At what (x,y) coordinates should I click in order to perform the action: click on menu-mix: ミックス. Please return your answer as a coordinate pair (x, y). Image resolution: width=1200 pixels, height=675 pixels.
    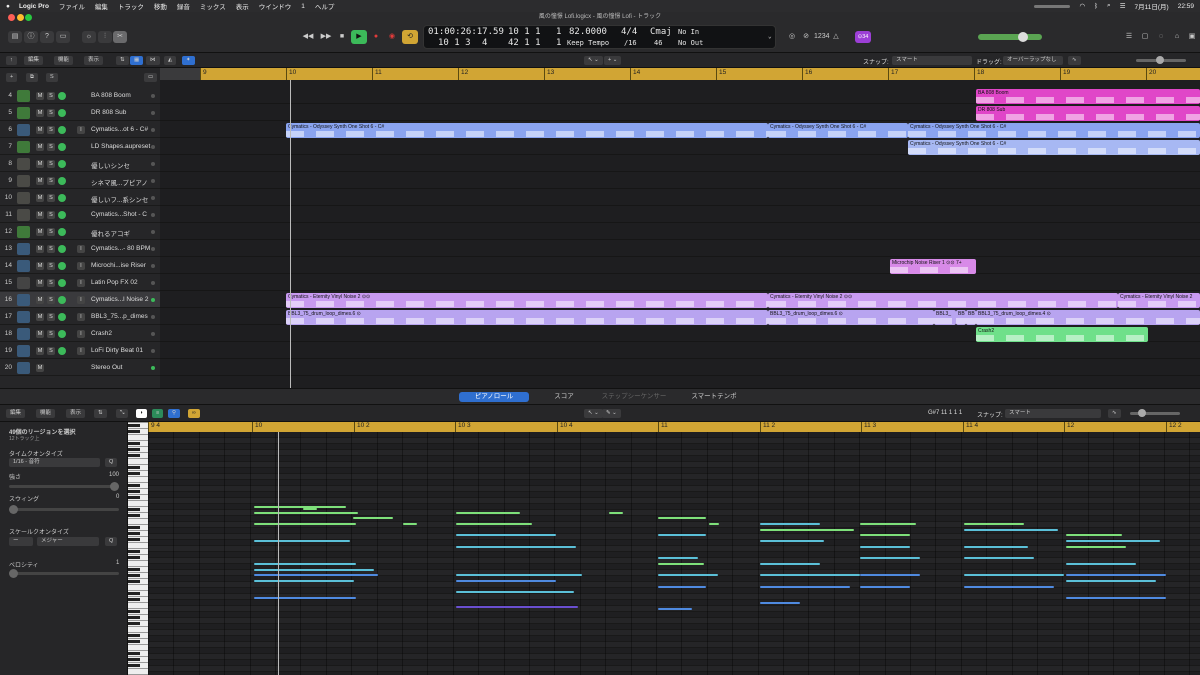
    Looking at the image, I should click on (213, 6).